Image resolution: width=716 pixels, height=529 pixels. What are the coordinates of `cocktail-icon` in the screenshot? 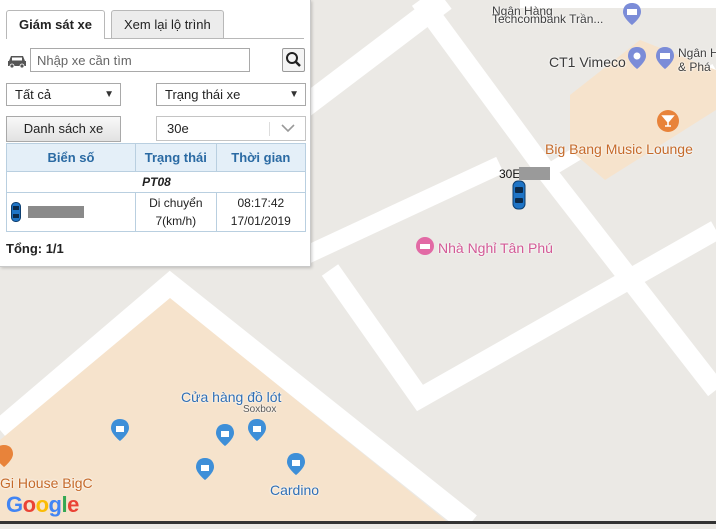 It's located at (668, 121).